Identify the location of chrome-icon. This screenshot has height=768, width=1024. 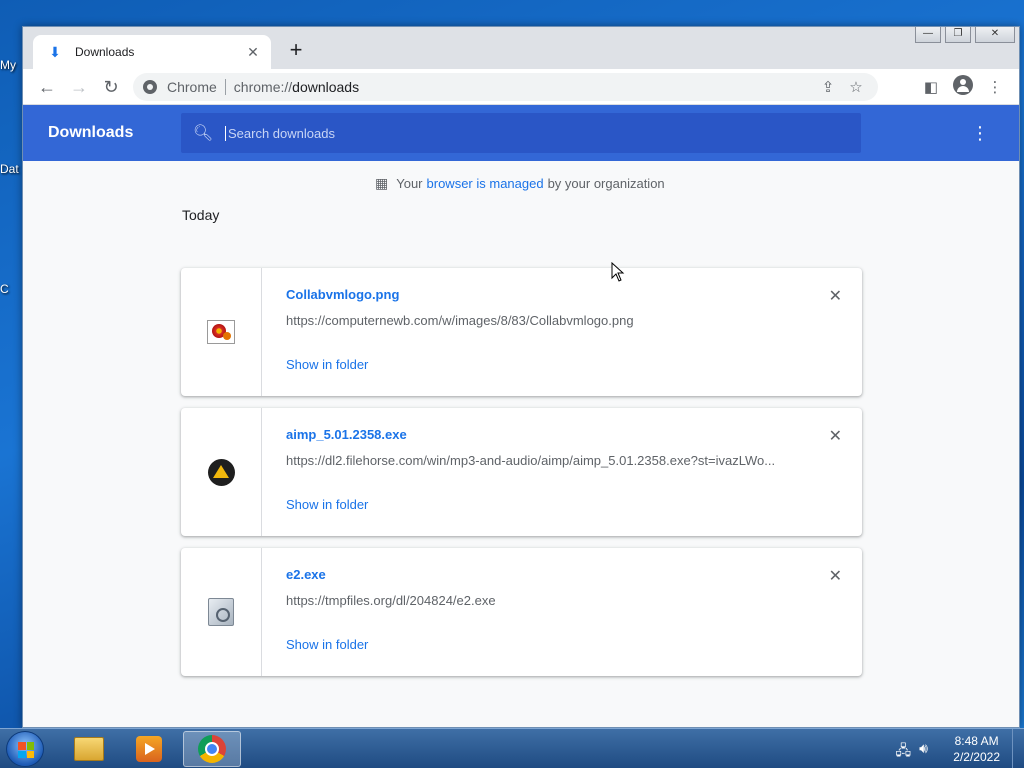
(212, 749).